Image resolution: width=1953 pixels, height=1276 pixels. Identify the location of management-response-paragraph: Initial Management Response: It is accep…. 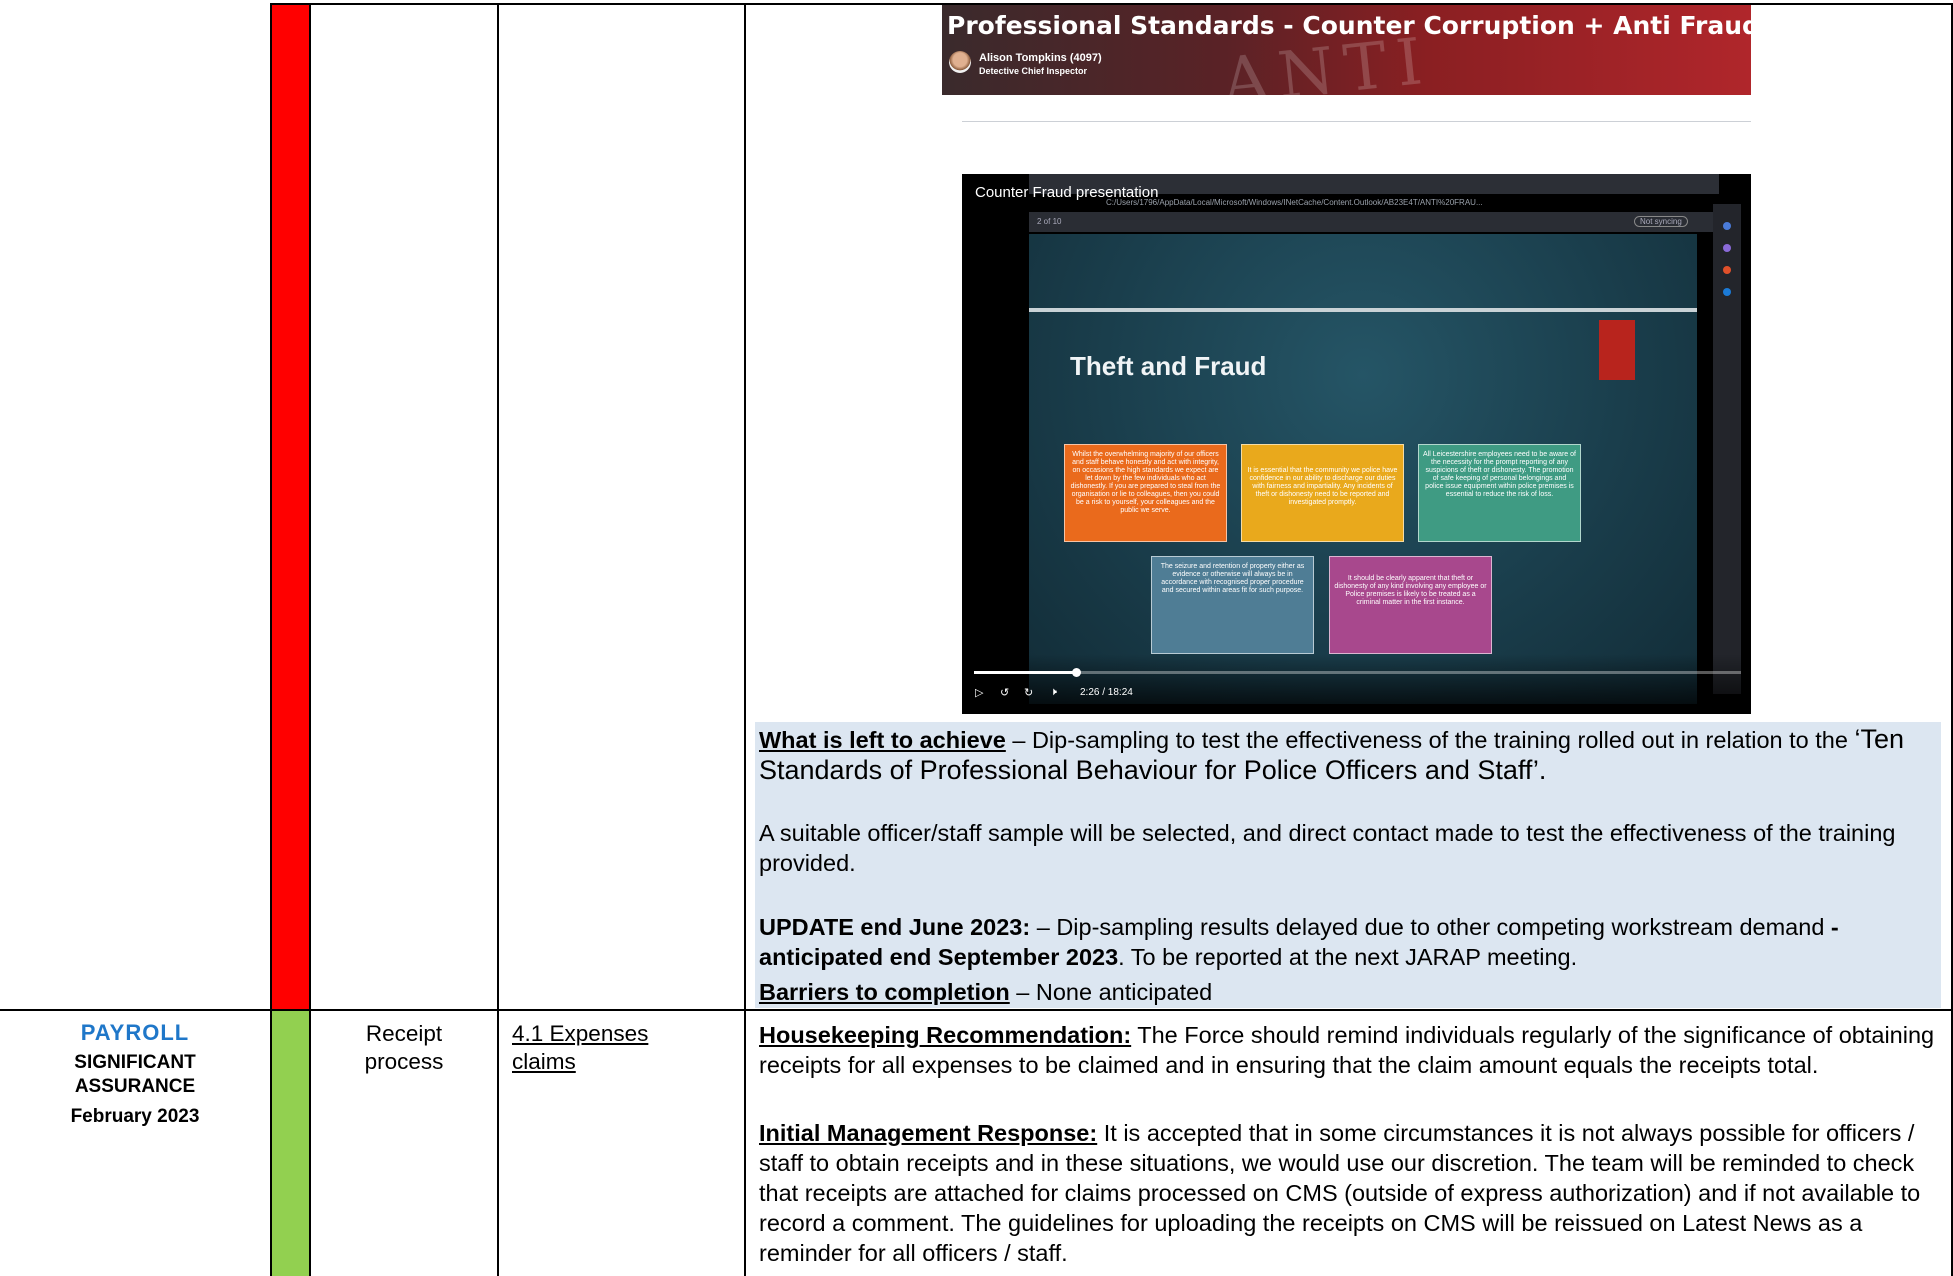
(1351, 1193).